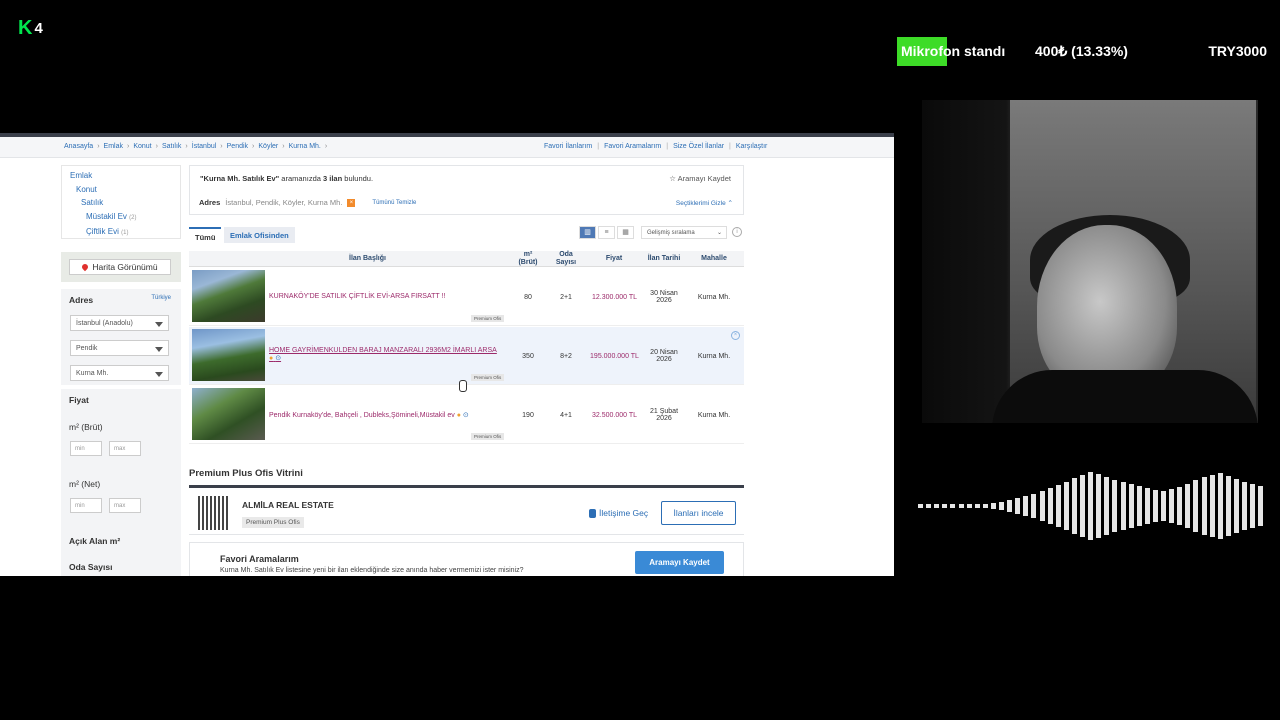 Image resolution: width=1280 pixels, height=720 pixels. What do you see at coordinates (85, 484) in the screenshot?
I see `net-area-title: m² (Net)` at bounding box center [85, 484].